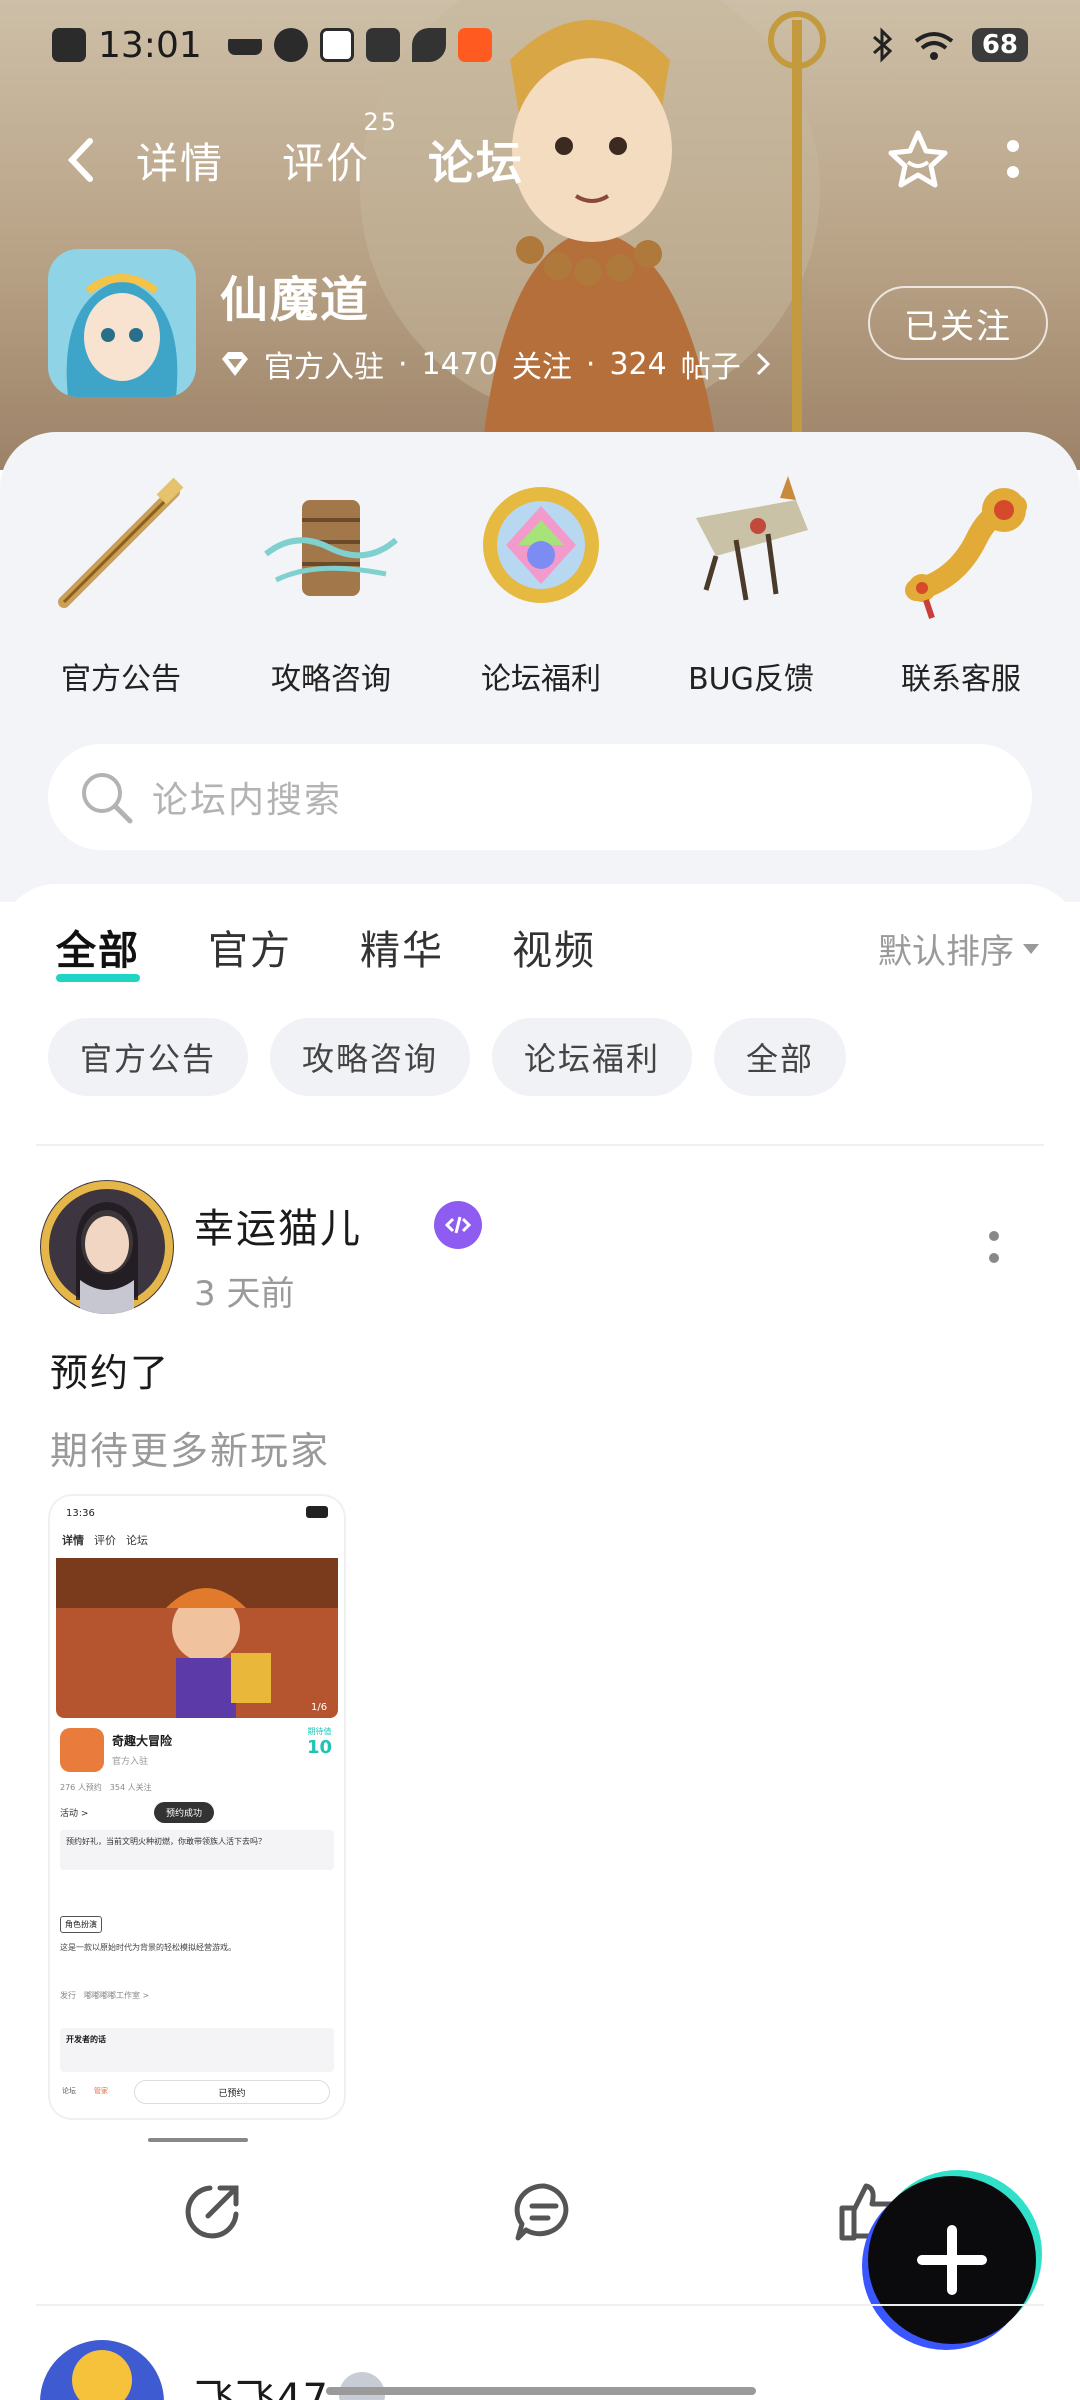 This screenshot has height=2400, width=1080. I want to click on search-placeholder: 论坛内搜索, so click(247, 800).